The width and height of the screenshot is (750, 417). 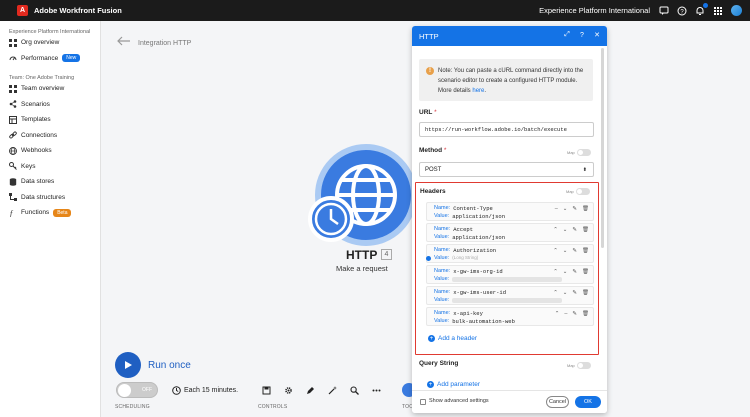 I want to click on ok-button: OK, so click(x=588, y=402).